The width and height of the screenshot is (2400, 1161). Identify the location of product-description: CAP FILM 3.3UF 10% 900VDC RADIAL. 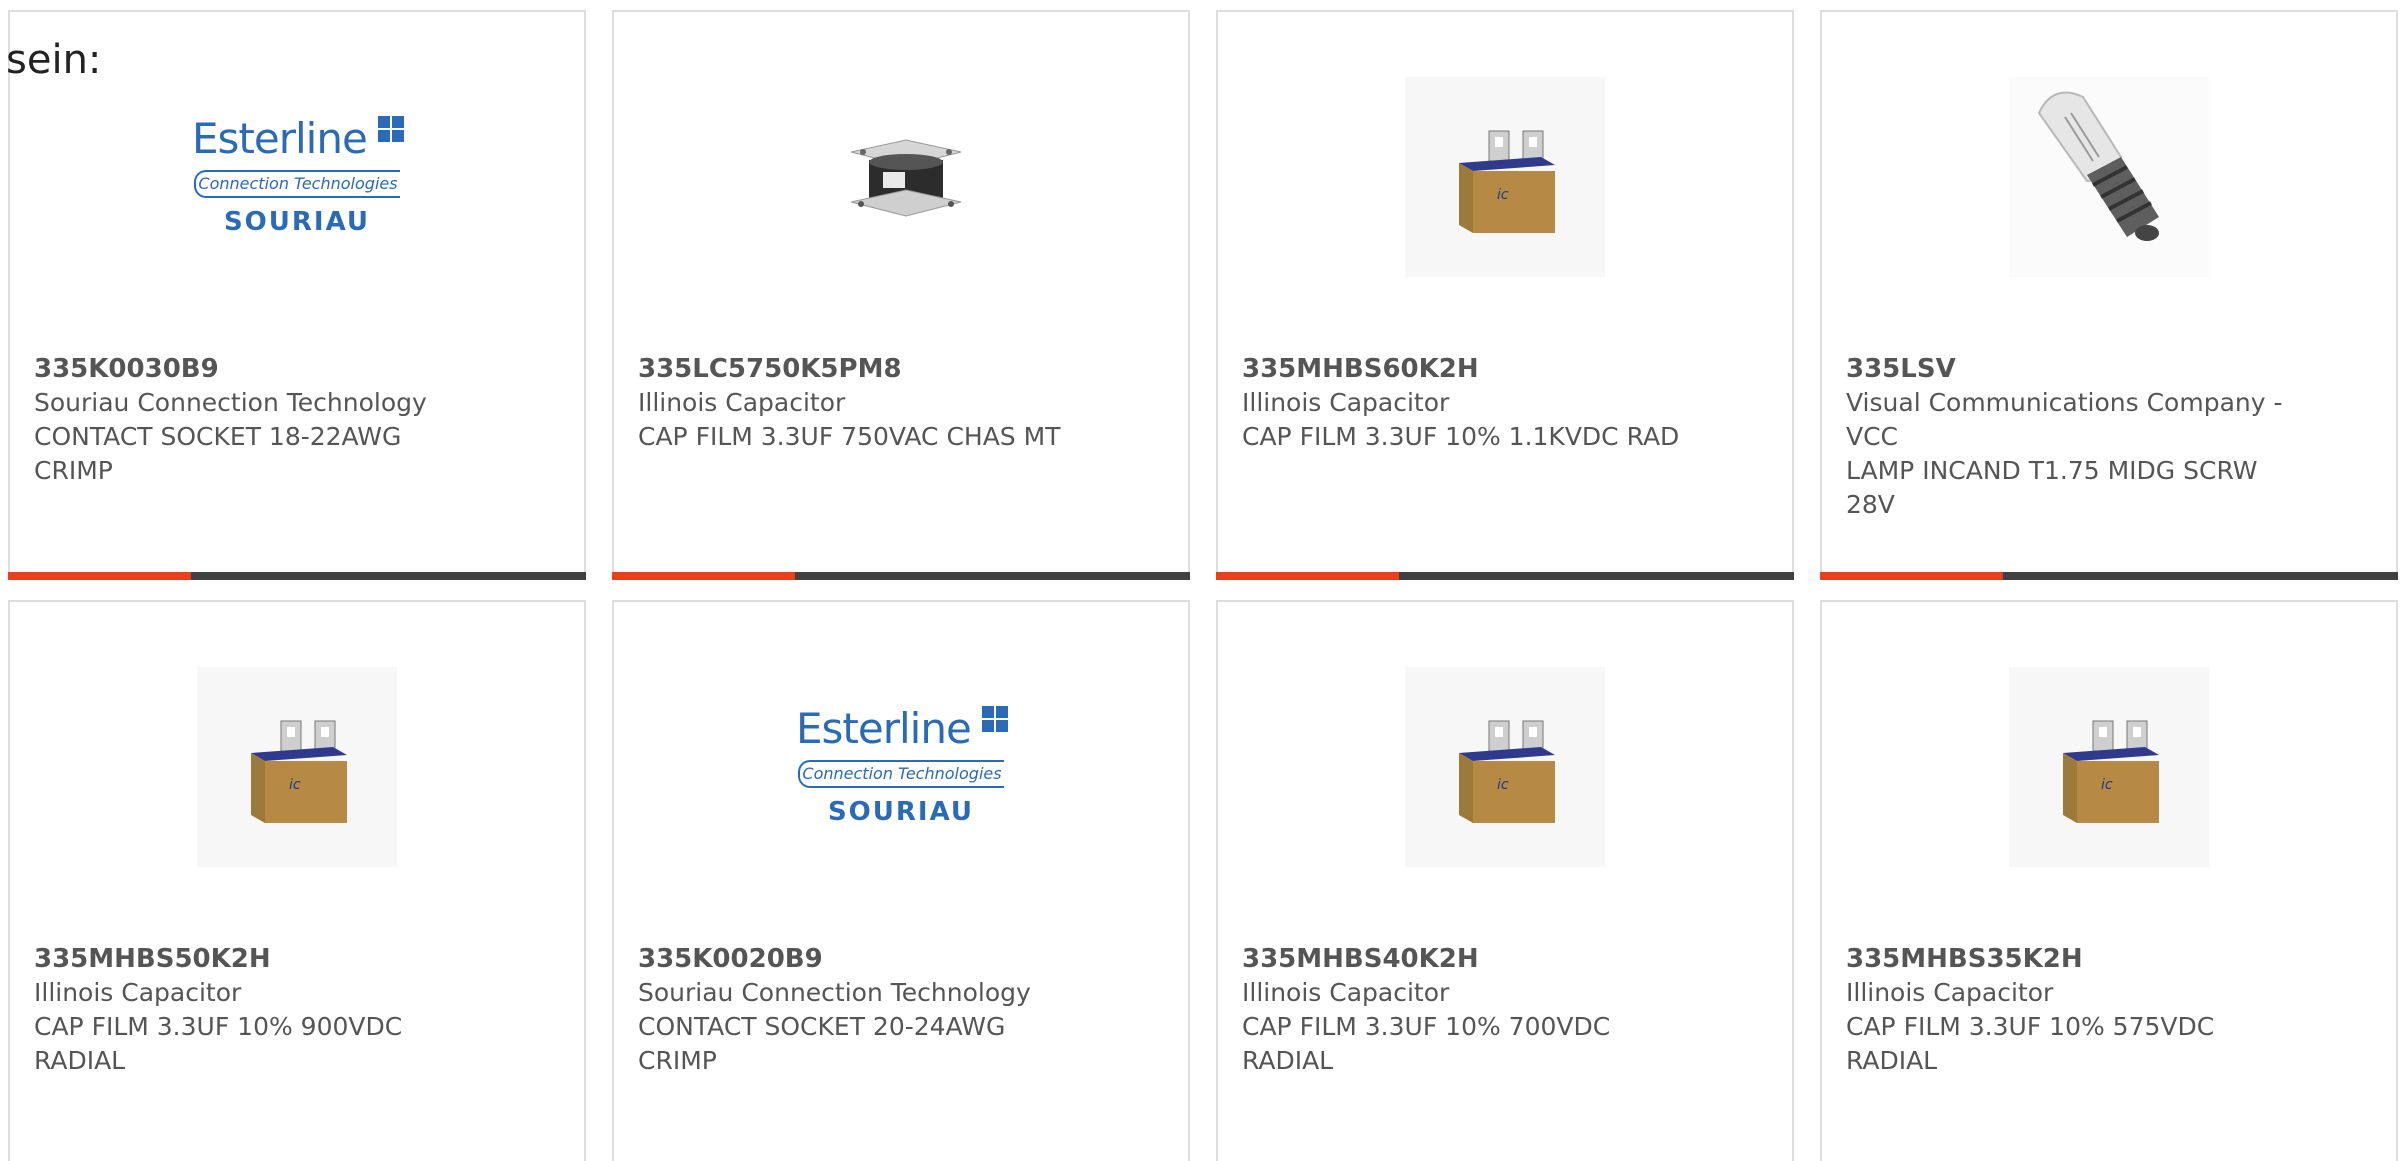
(218, 1043).